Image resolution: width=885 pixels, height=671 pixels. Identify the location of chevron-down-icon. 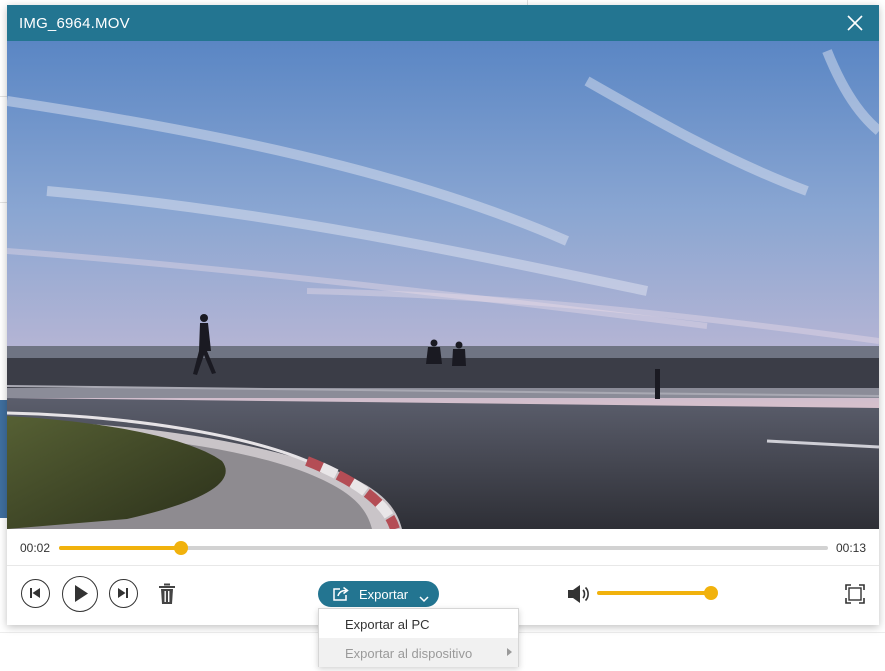
(424, 598).